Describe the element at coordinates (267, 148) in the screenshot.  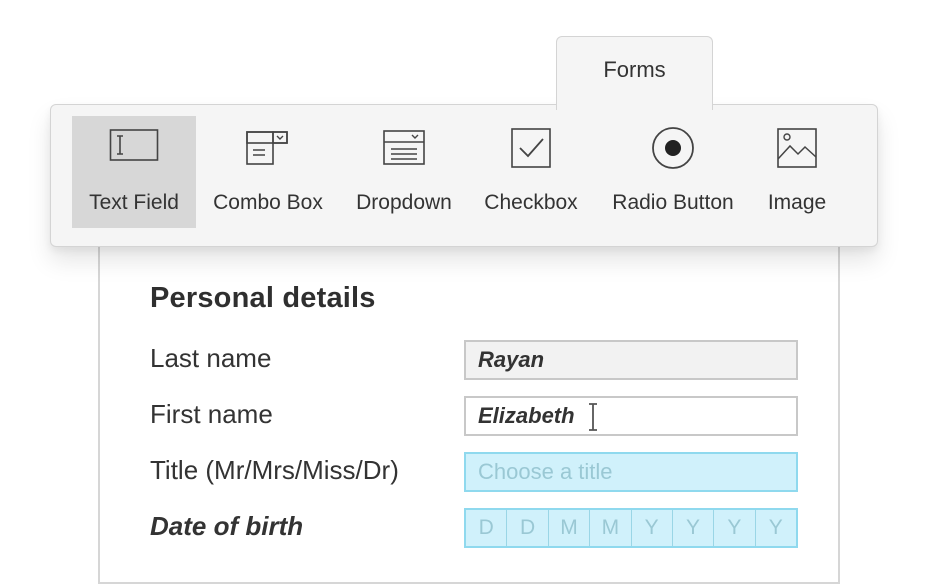
I see `combo-box-icon` at that location.